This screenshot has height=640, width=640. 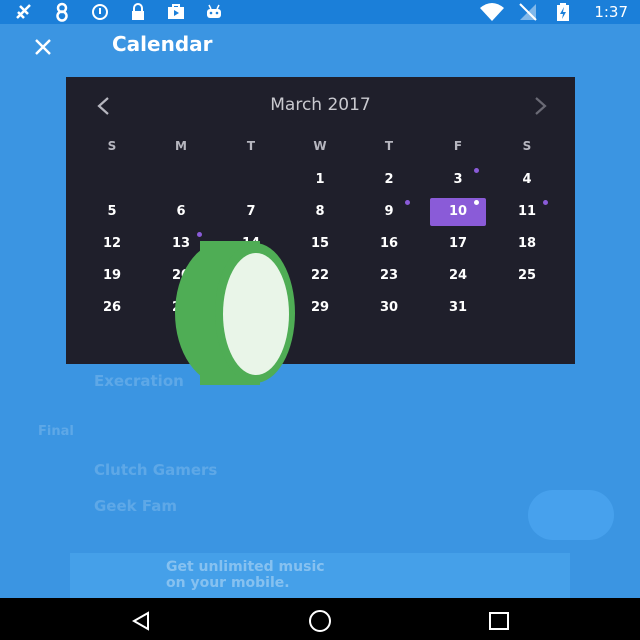 I want to click on weekday-mon: M, so click(x=181, y=146).